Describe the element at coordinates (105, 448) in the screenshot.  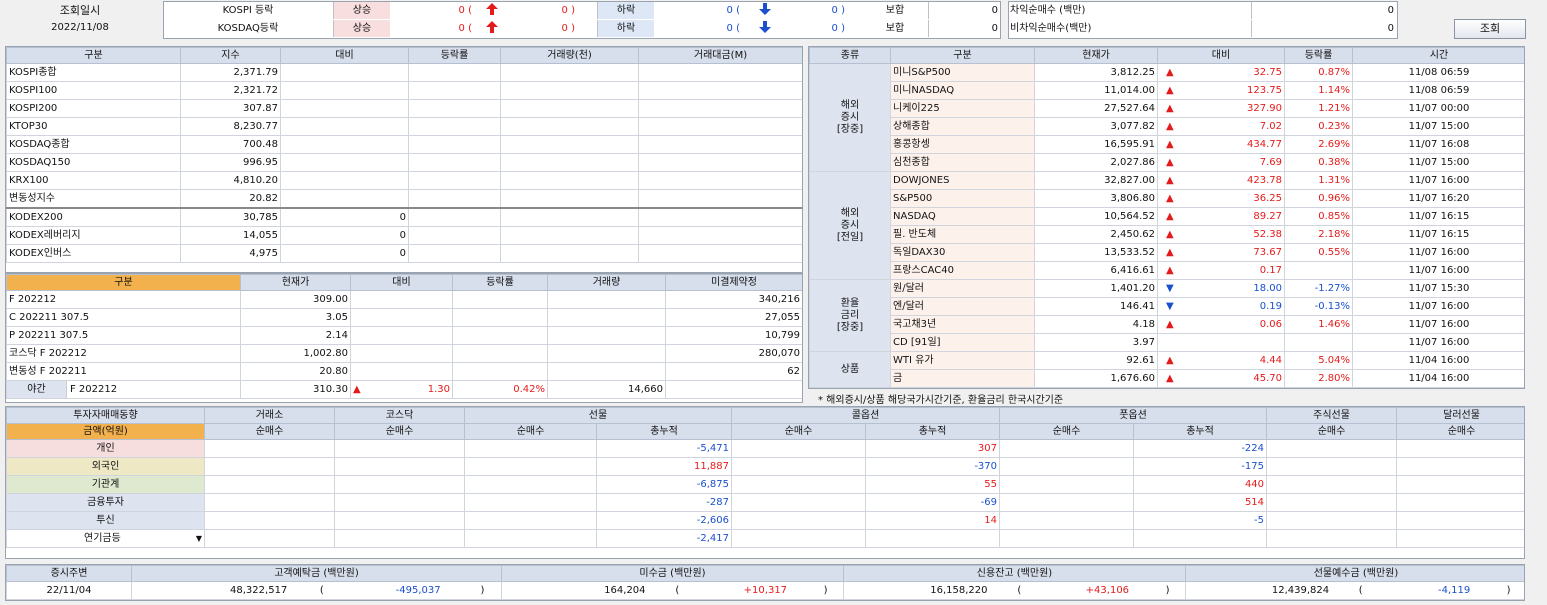
I see `investor-name-label: 개인` at that location.